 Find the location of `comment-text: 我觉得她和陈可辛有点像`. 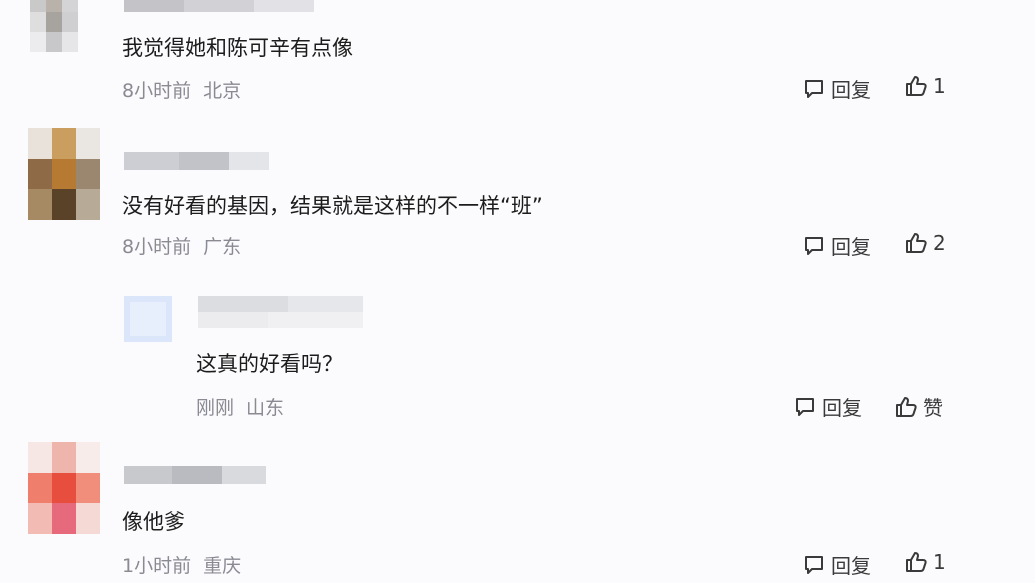

comment-text: 我觉得她和陈可辛有点像 is located at coordinates (237, 48).